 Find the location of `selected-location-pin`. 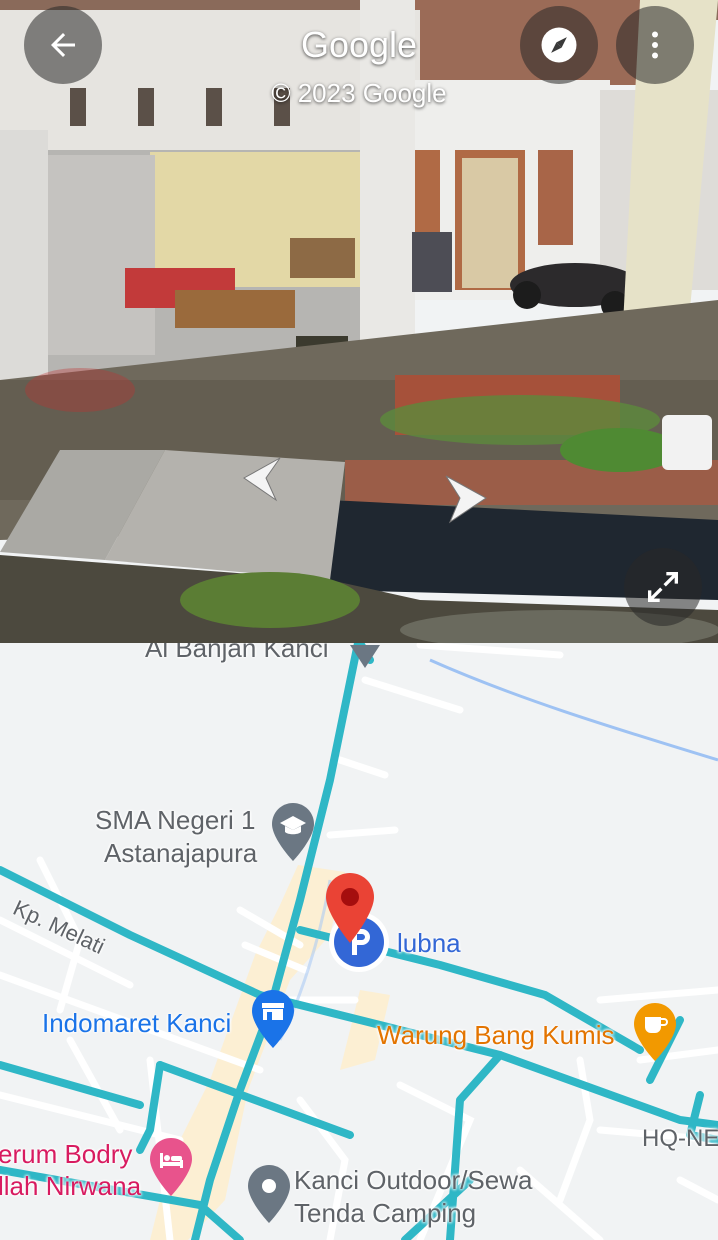

selected-location-pin is located at coordinates (350, 910).